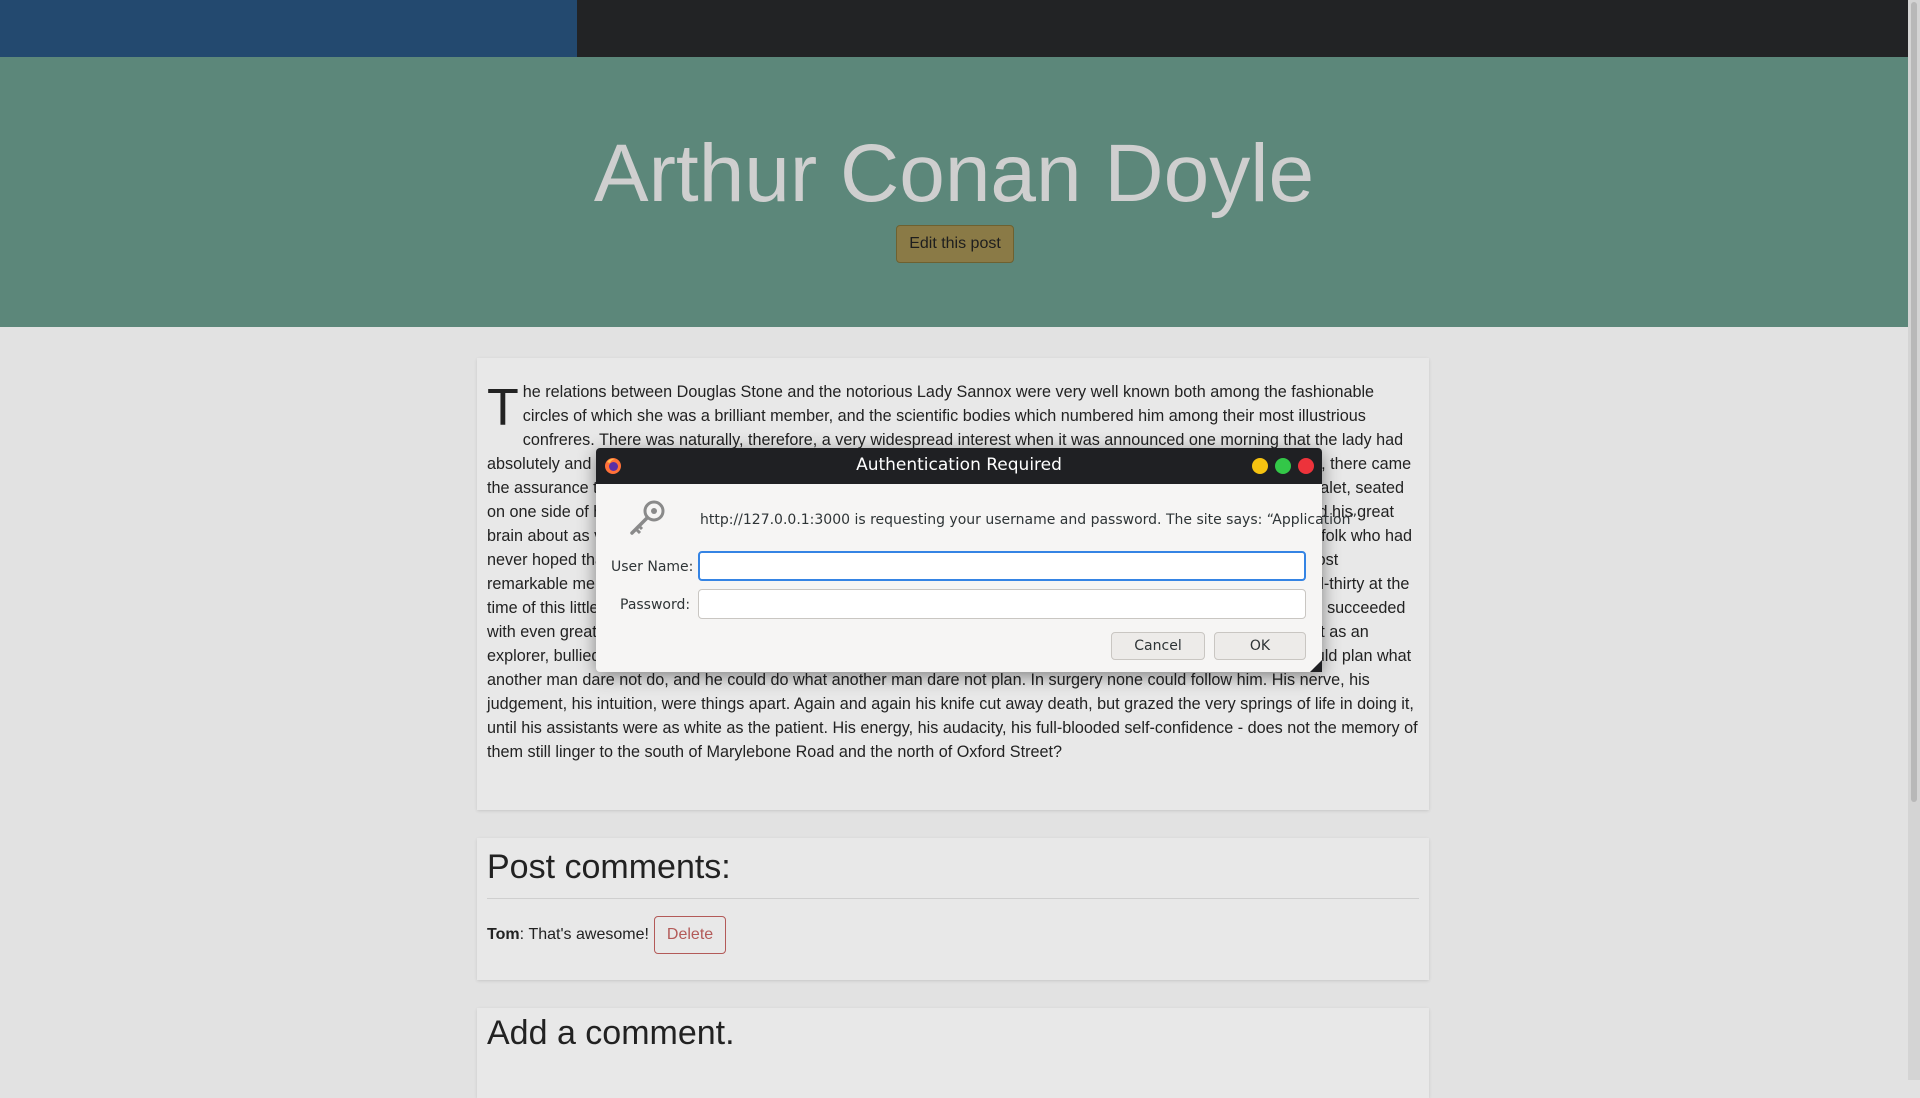  What do you see at coordinates (1002, 566) in the screenshot?
I see `username-input` at bounding box center [1002, 566].